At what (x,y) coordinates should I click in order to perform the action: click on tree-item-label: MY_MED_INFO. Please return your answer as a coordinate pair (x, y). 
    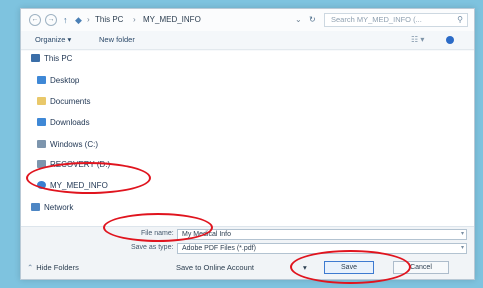
    Looking at the image, I should click on (79, 185).